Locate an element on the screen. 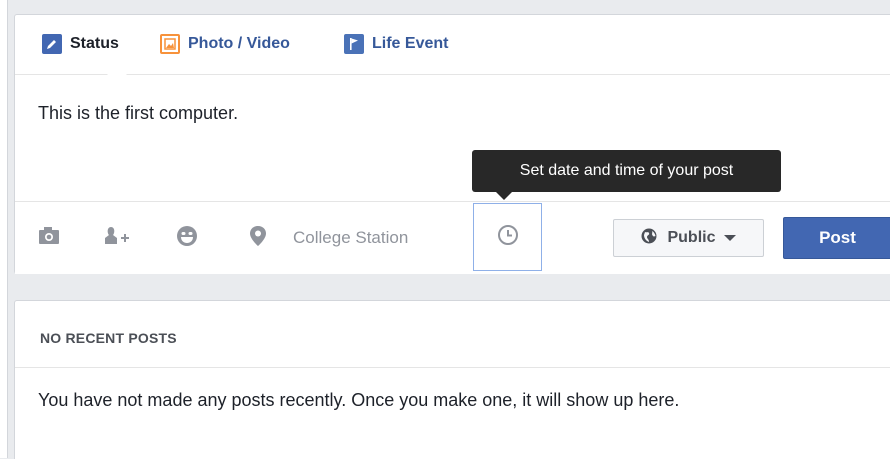 This screenshot has width=890, height=459. location-label: College Station is located at coordinates (350, 238).